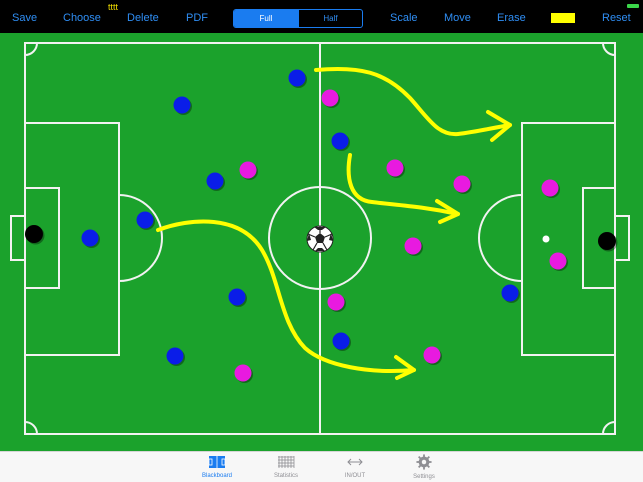 The height and width of the screenshot is (482, 643). I want to click on bottom-tab-bar: Blackboard Statistics IN/OUT Settings, so click(321, 466).